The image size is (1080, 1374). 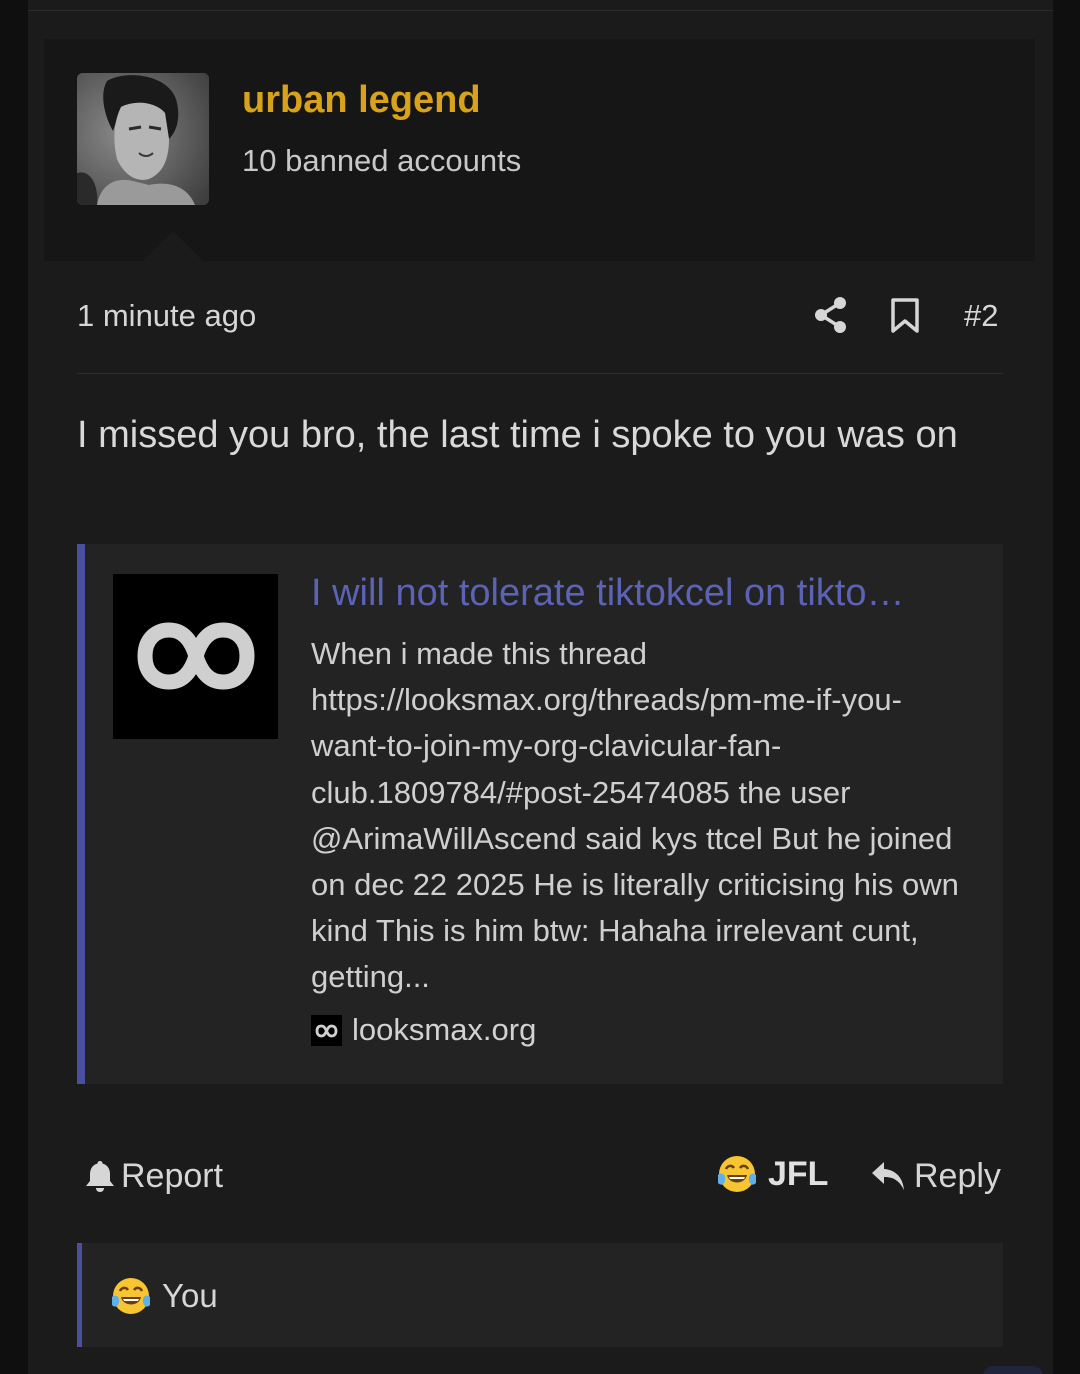 I want to click on bookmark-icon, so click(x=905, y=316).